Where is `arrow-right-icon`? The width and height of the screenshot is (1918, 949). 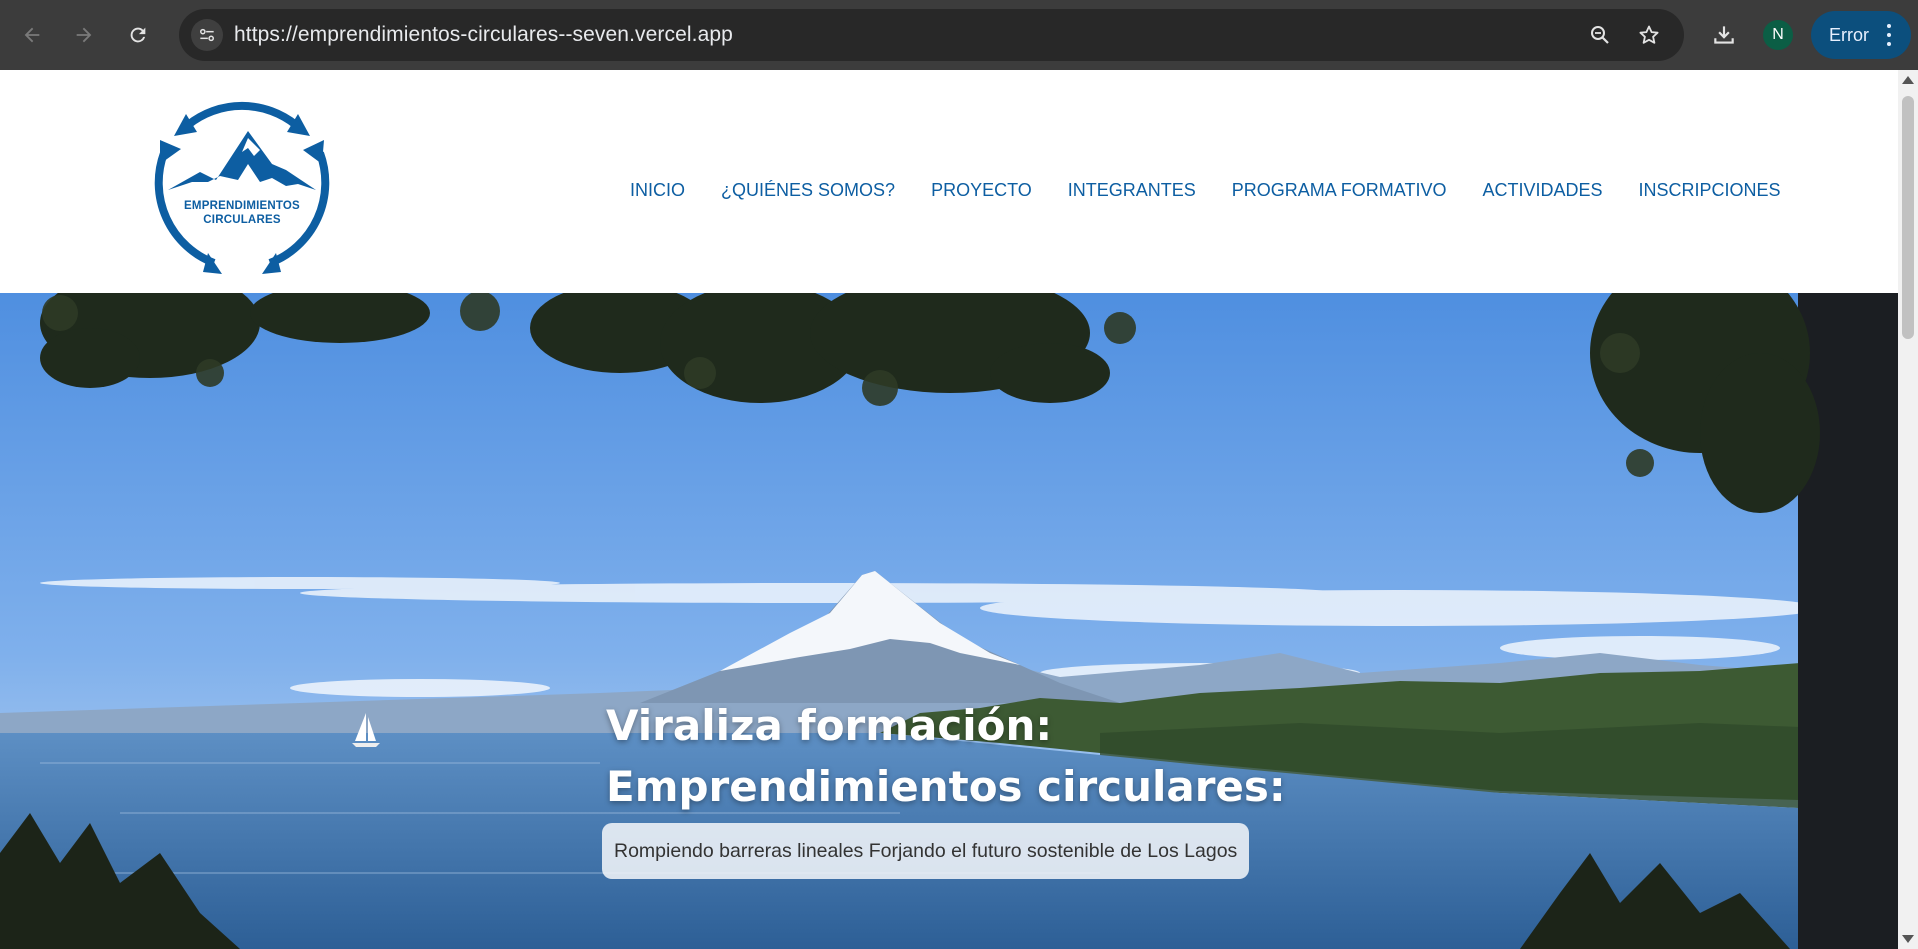 arrow-right-icon is located at coordinates (84, 35).